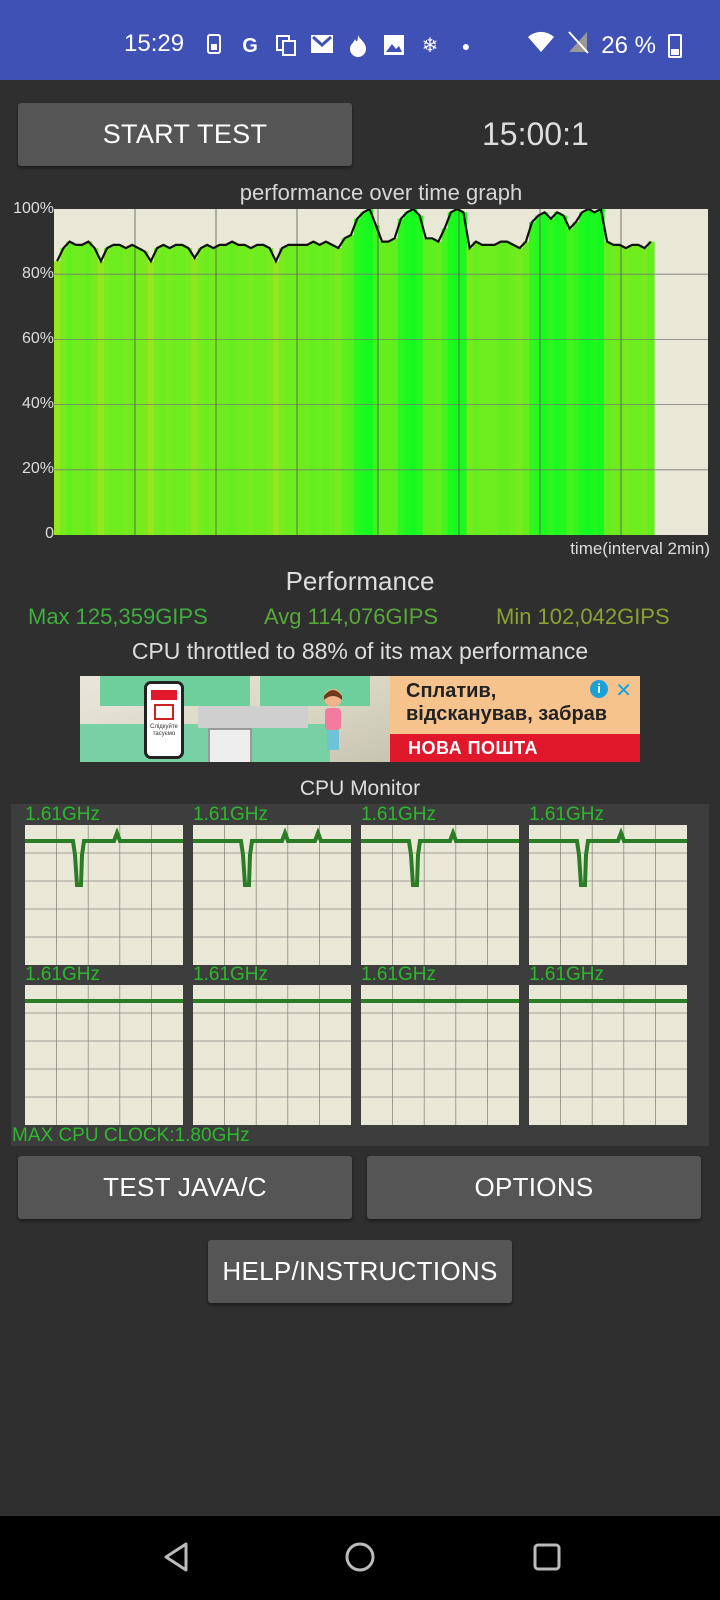 This screenshot has height=1600, width=720. I want to click on help-instructions-button: HELP/INSTRUCTIONS, so click(360, 1271).